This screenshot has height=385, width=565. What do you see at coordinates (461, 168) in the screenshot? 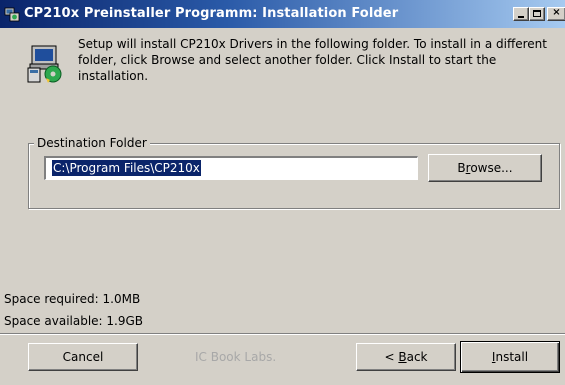
I see `browse-label-pre: B` at bounding box center [461, 168].